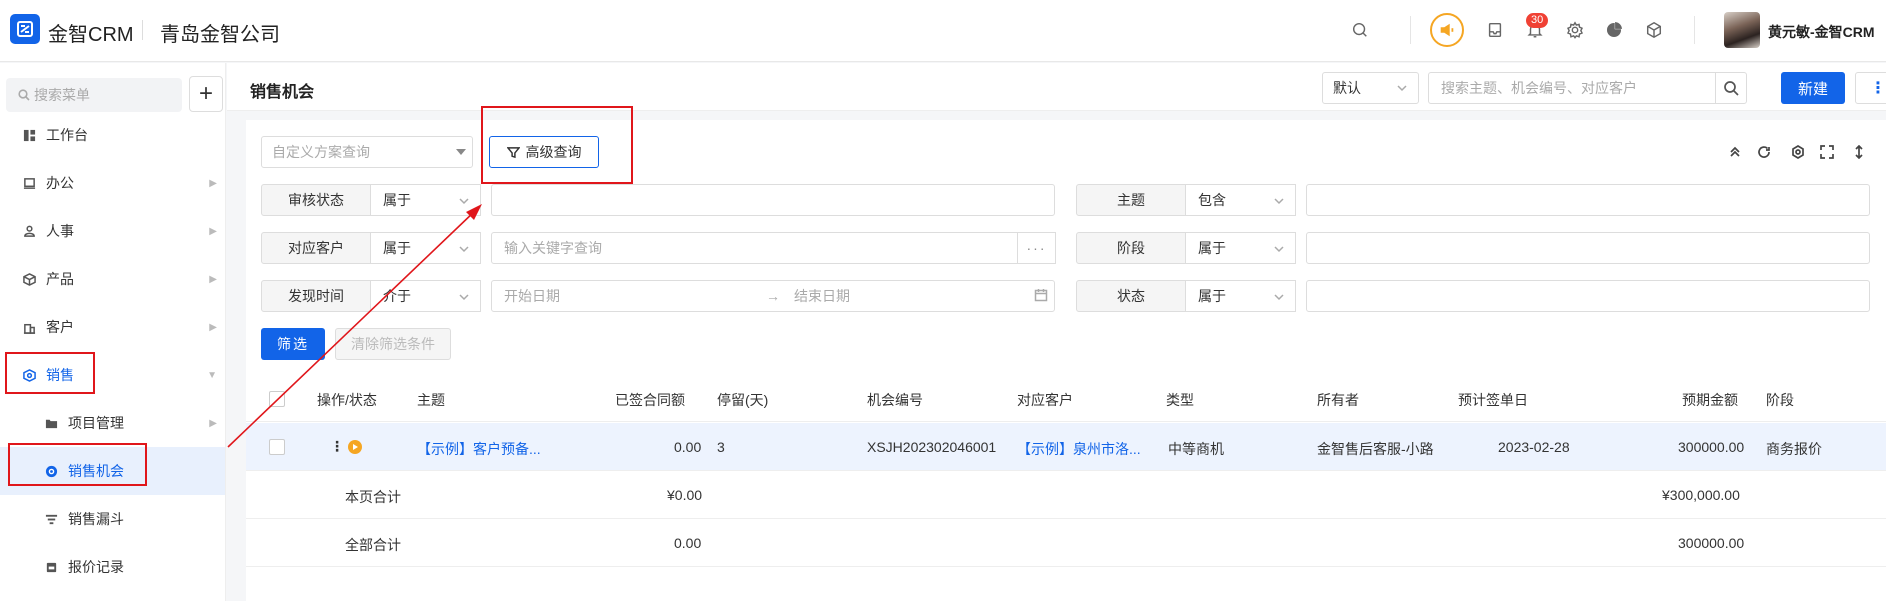  I want to click on inbox-icon, so click(1495, 30).